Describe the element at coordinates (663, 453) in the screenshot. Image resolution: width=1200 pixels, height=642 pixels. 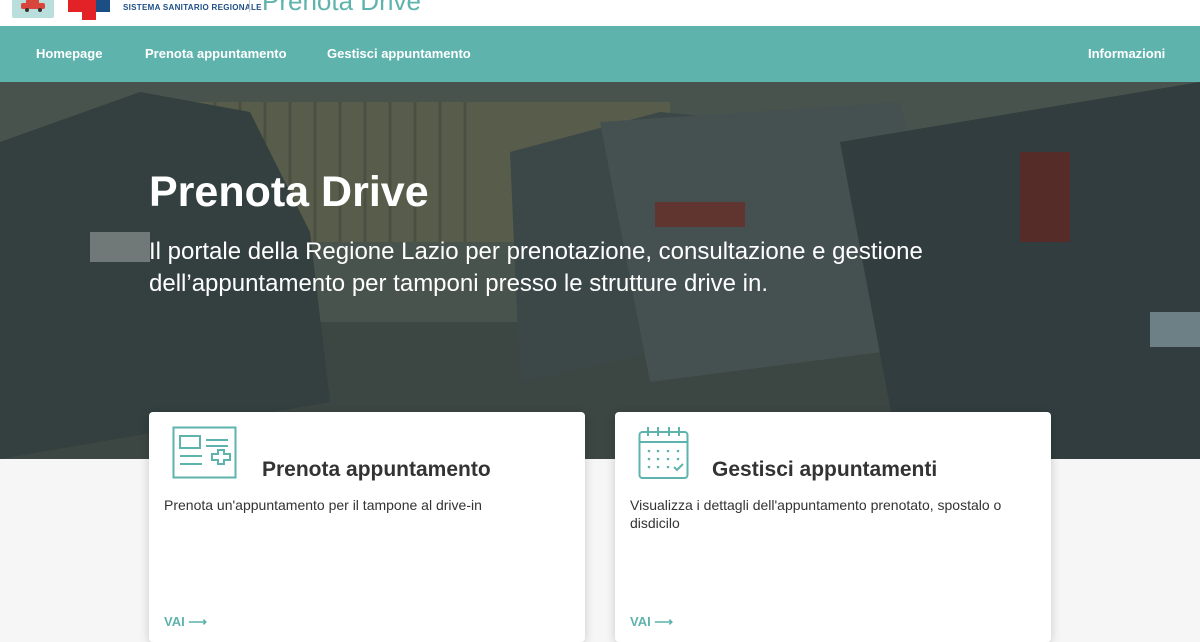
I see `calendar-check-icon` at that location.